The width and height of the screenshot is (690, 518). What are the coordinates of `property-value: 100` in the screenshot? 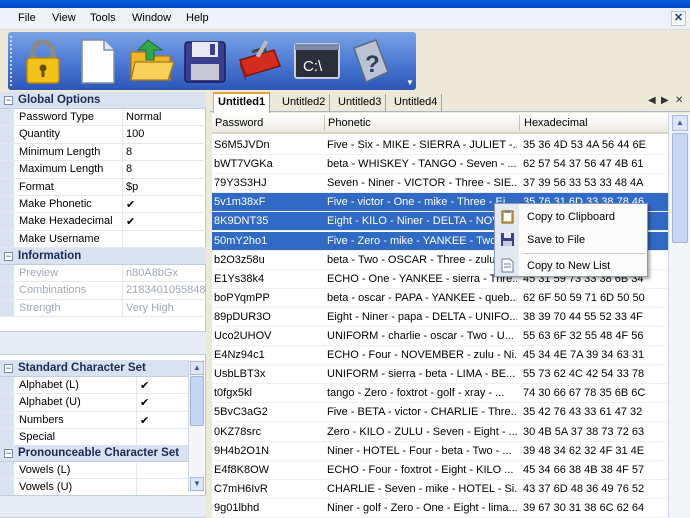 It's located at (164, 134).